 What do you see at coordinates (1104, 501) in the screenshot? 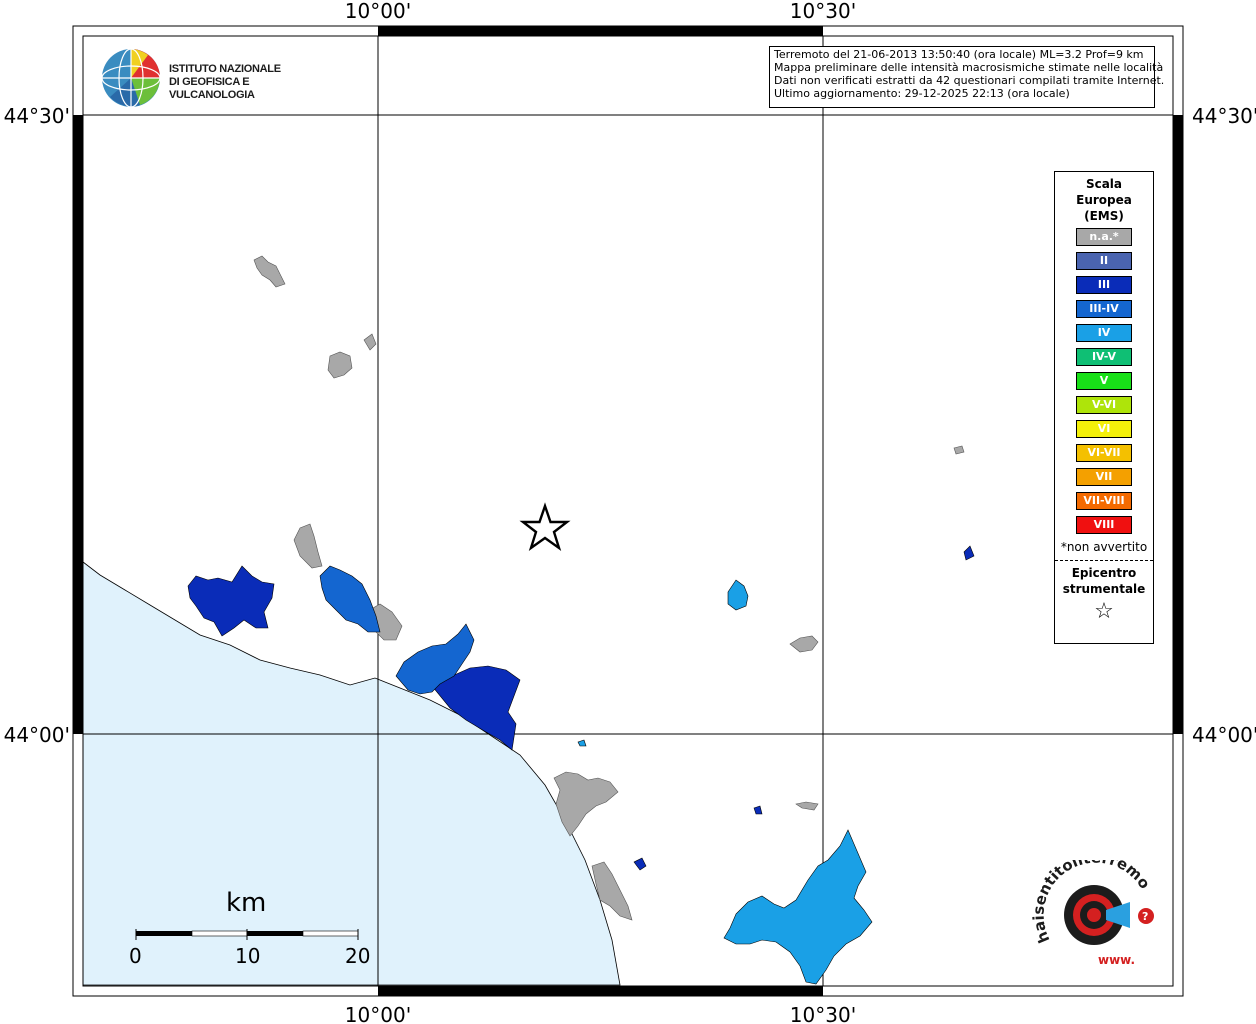
I see `legend-item: VII-VIII` at bounding box center [1104, 501].